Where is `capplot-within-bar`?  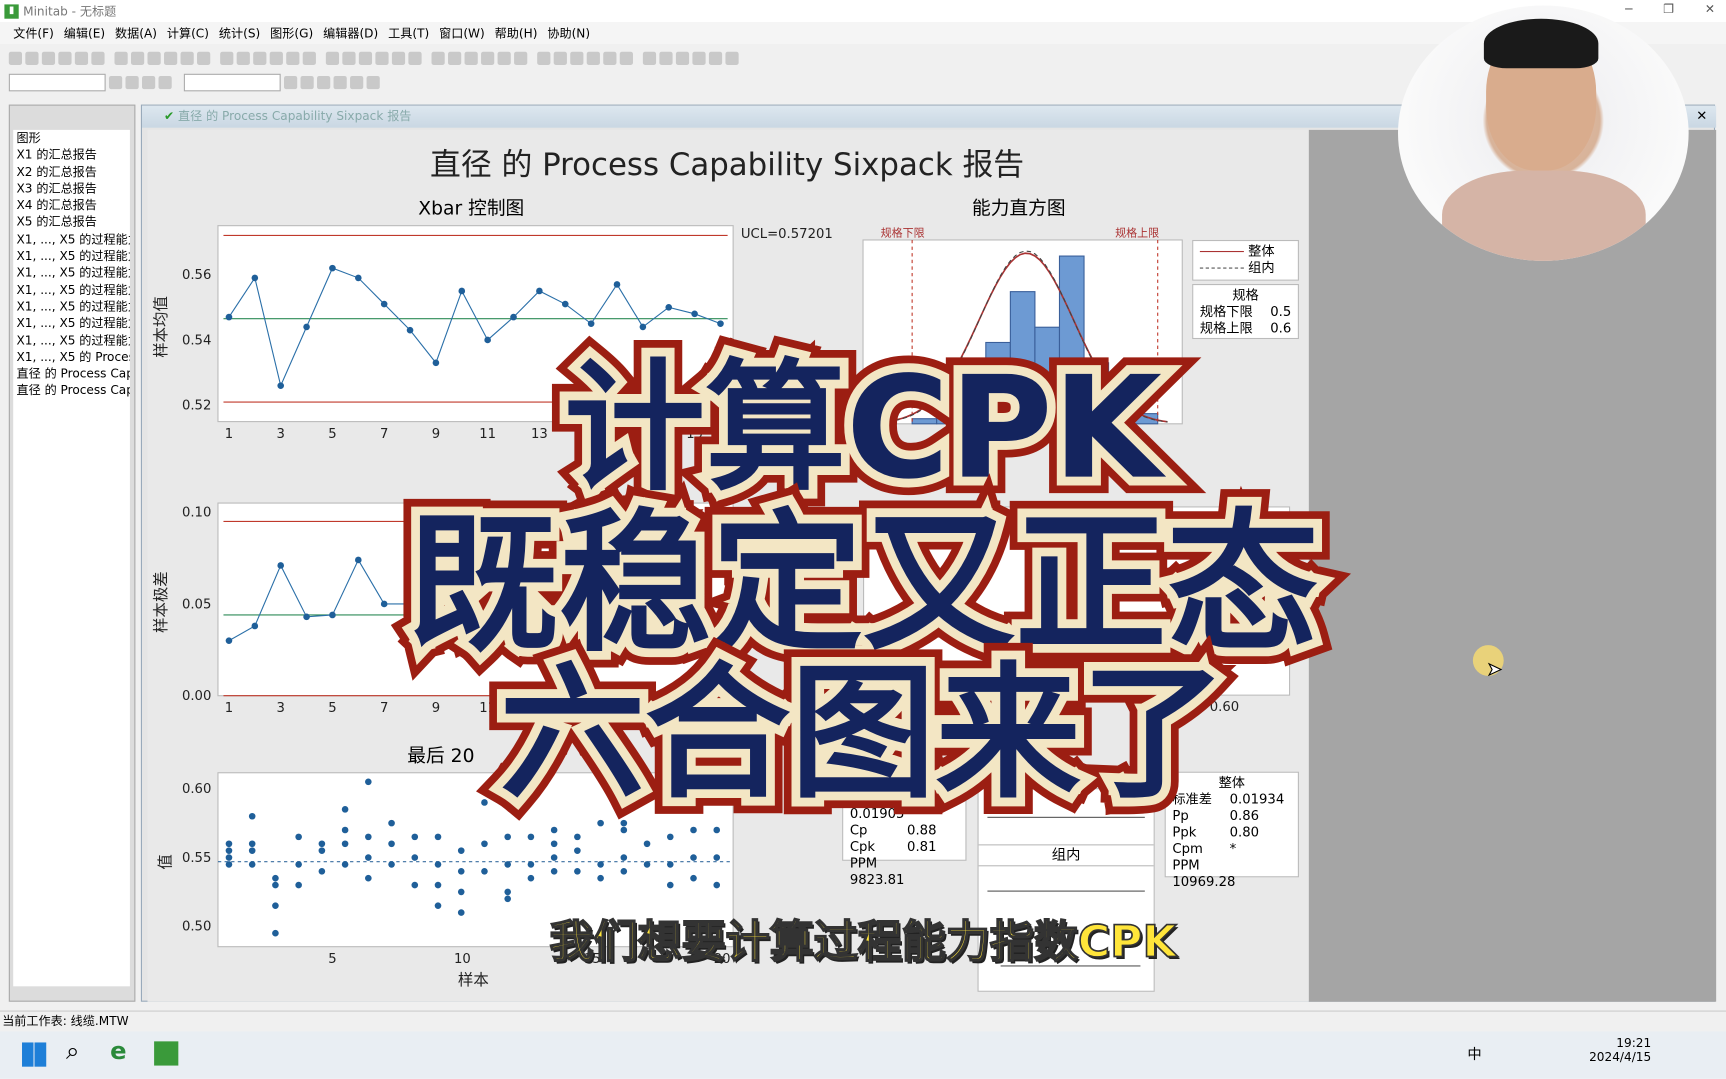 capplot-within-bar is located at coordinates (1066, 891).